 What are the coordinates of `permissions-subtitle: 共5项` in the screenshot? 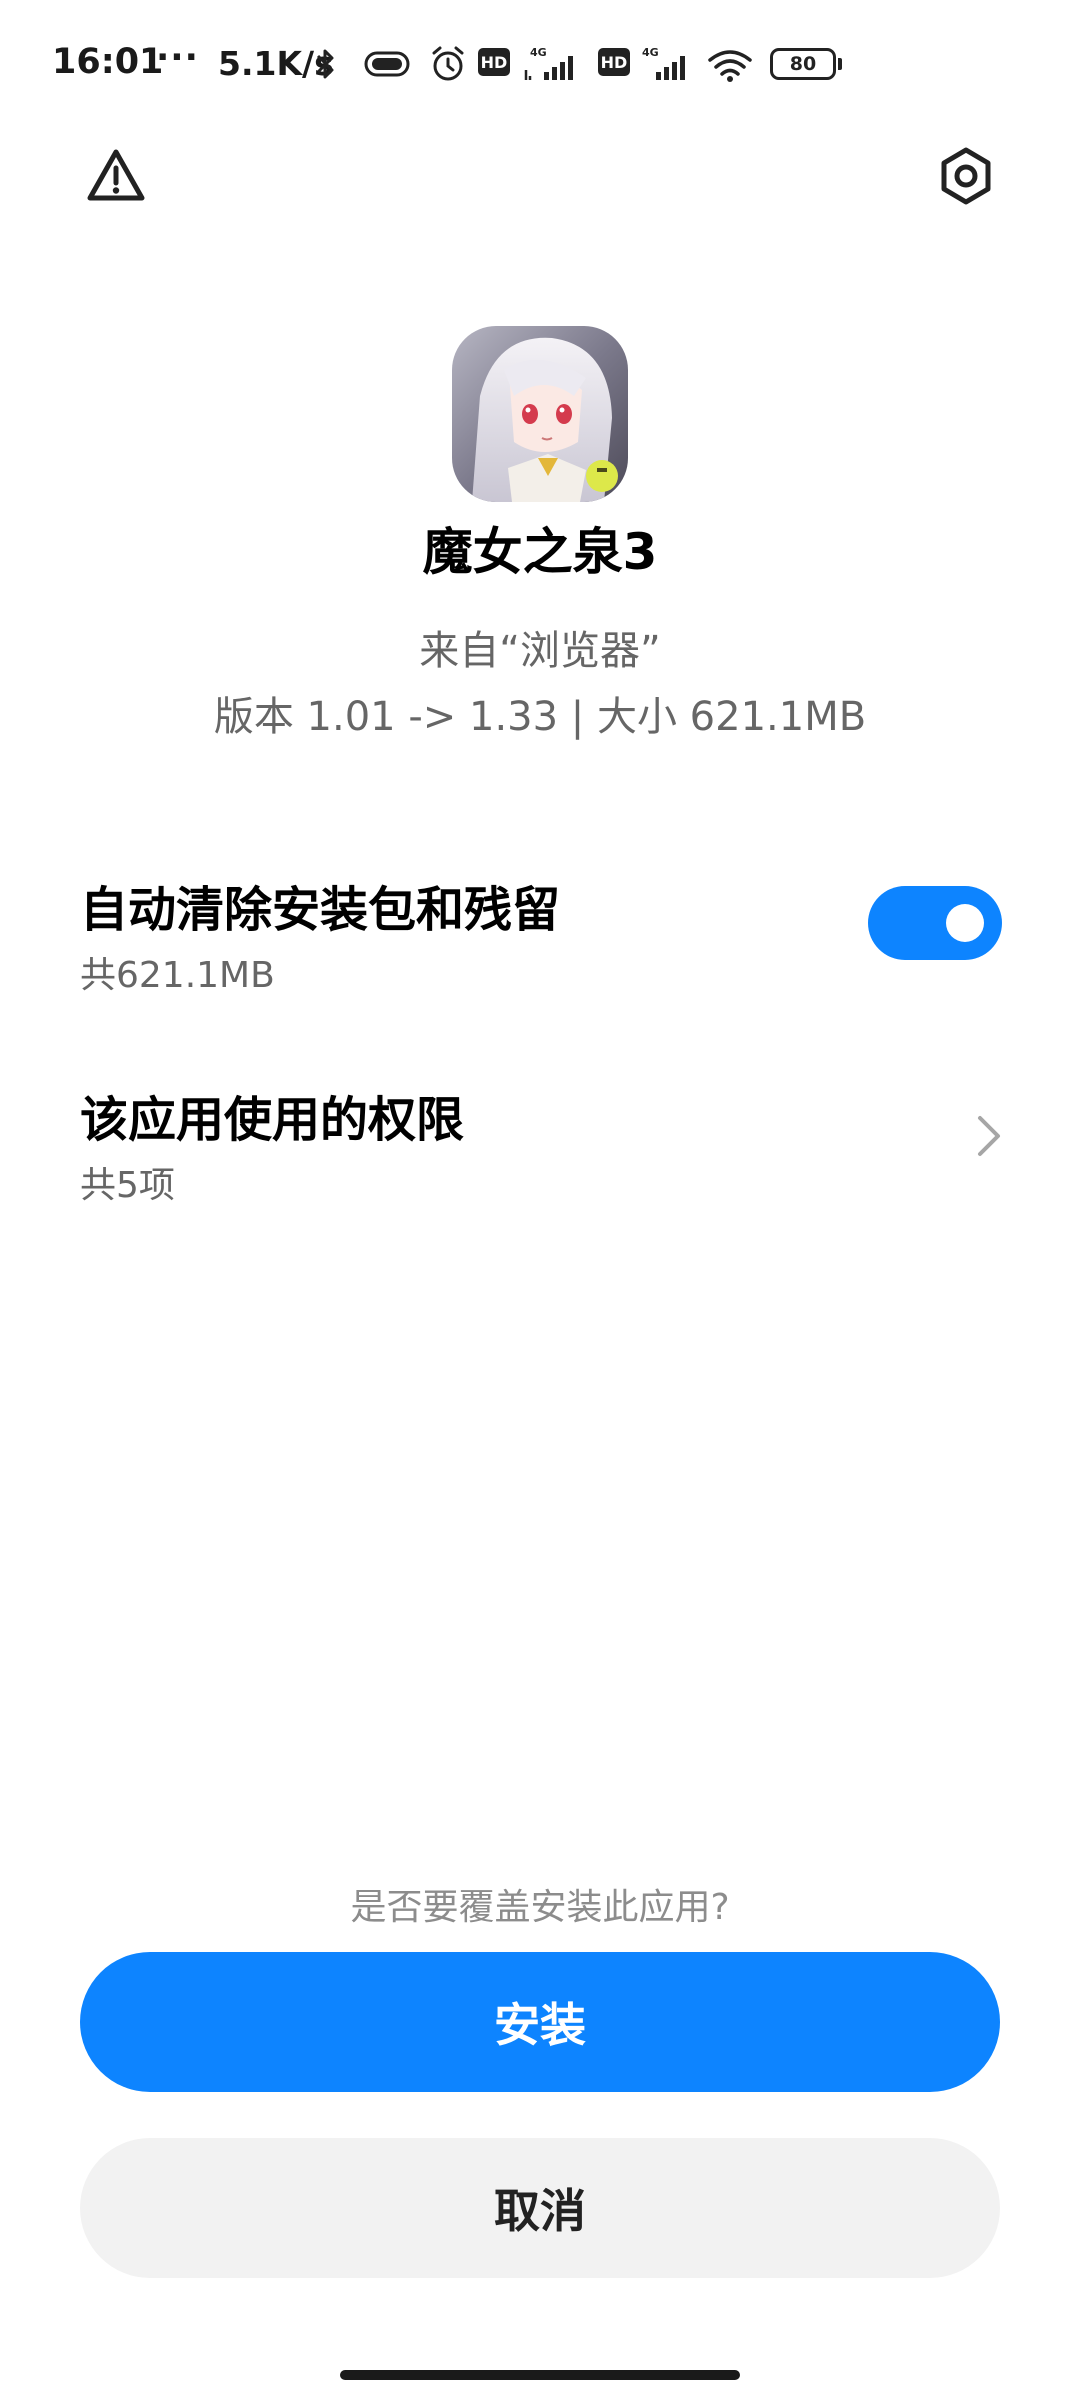 It's located at (127, 1185).